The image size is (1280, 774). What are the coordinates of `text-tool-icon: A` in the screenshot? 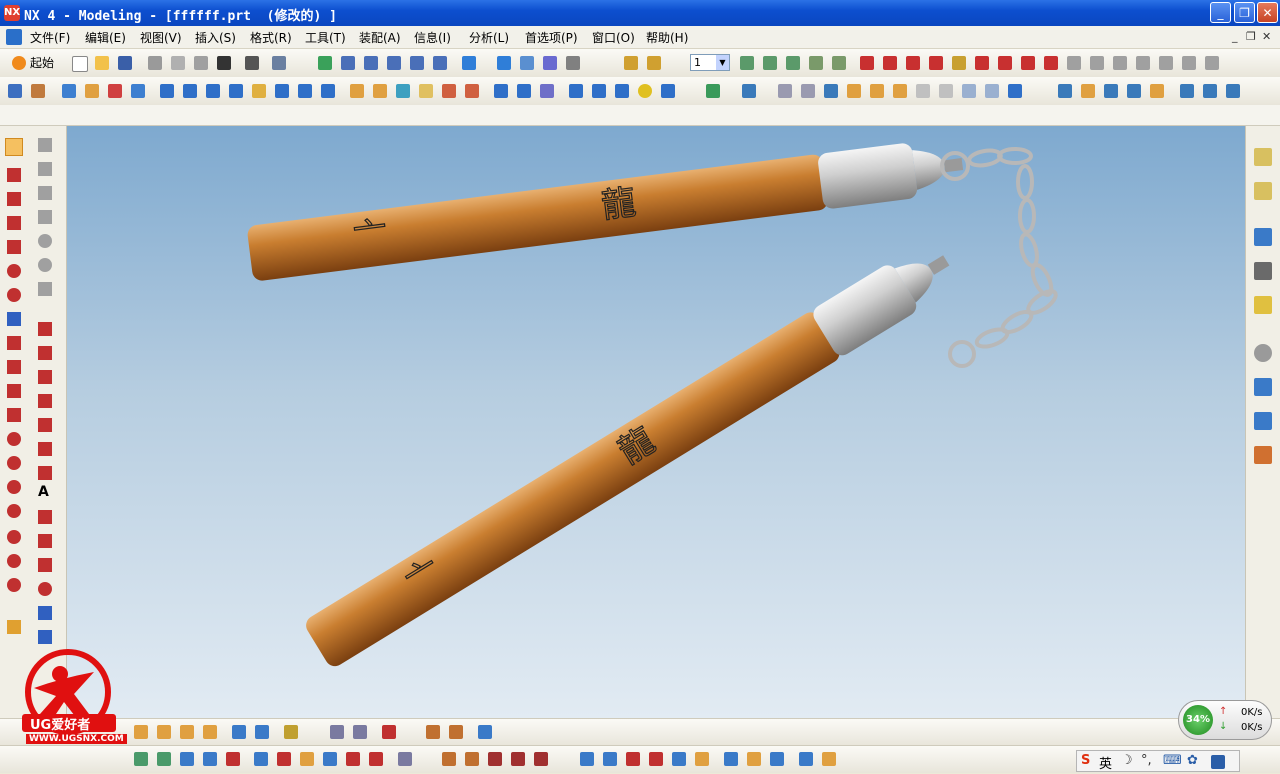 It's located at (45, 492).